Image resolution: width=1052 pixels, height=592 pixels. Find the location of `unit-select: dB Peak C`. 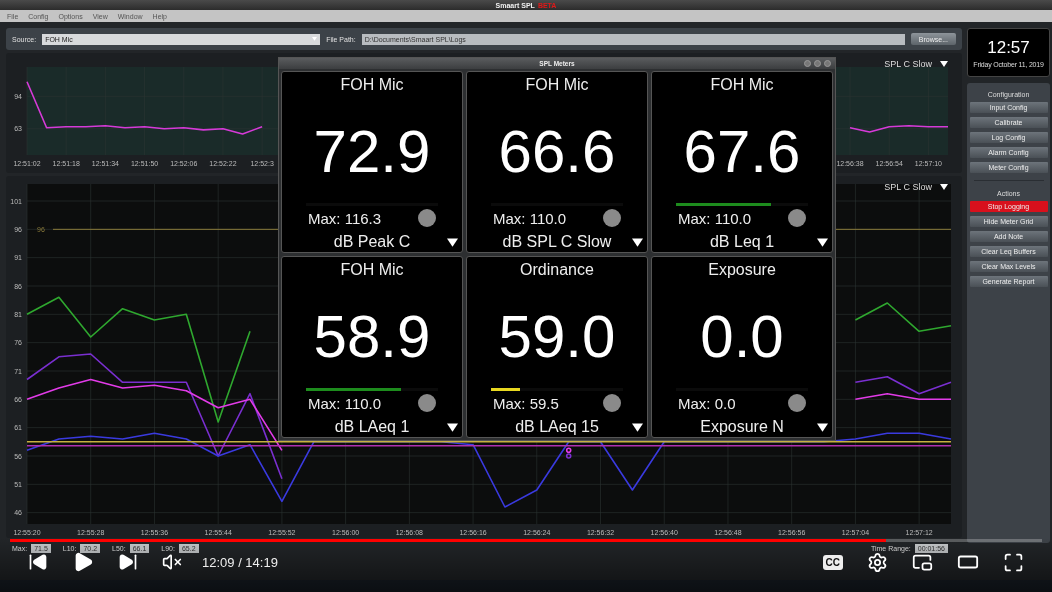

unit-select: dB Peak C is located at coordinates (372, 242).